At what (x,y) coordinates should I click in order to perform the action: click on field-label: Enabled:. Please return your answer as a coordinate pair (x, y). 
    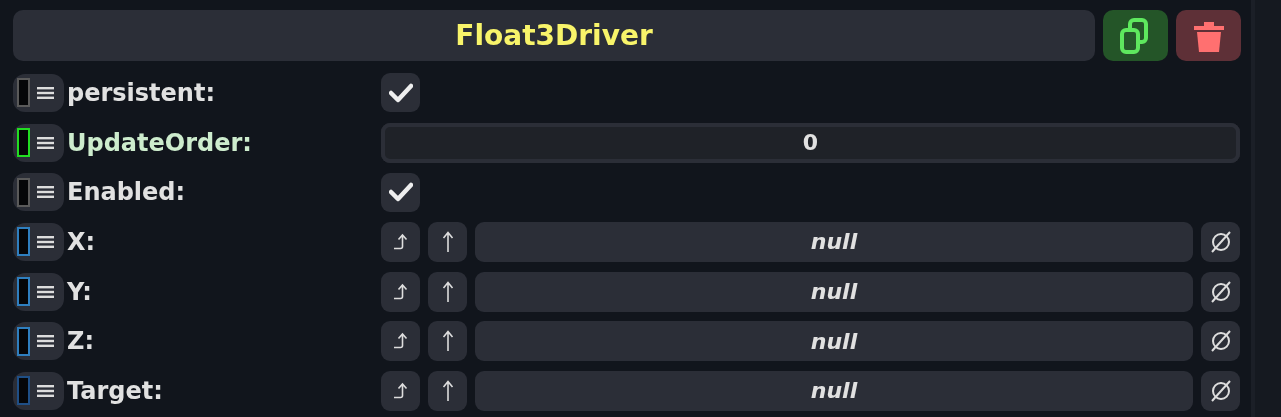
    Looking at the image, I should click on (126, 192).